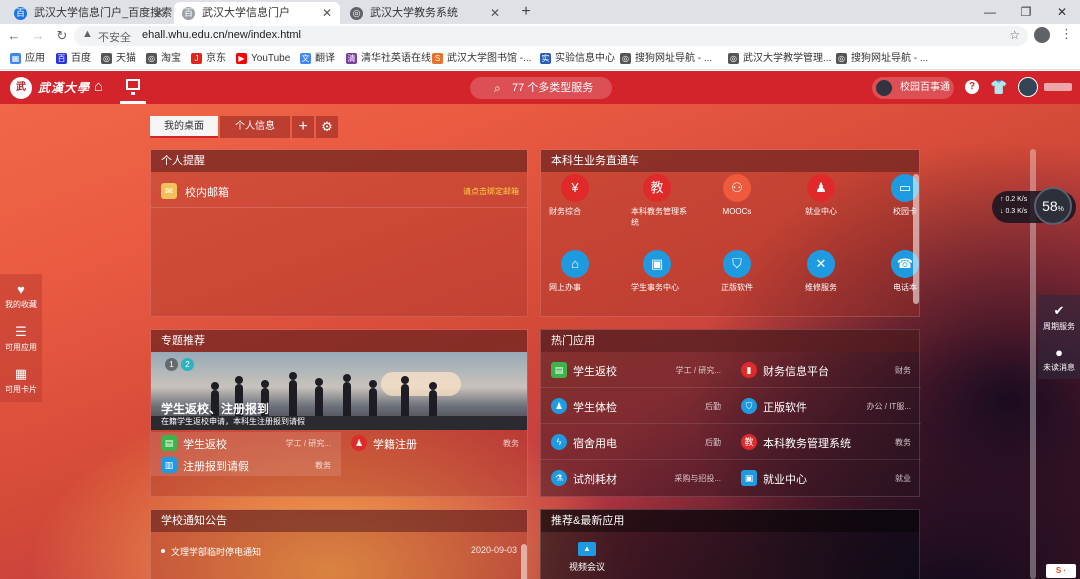 The width and height of the screenshot is (1080, 579). What do you see at coordinates (972, 87) in the screenshot?
I see `help-icon: ?` at bounding box center [972, 87].